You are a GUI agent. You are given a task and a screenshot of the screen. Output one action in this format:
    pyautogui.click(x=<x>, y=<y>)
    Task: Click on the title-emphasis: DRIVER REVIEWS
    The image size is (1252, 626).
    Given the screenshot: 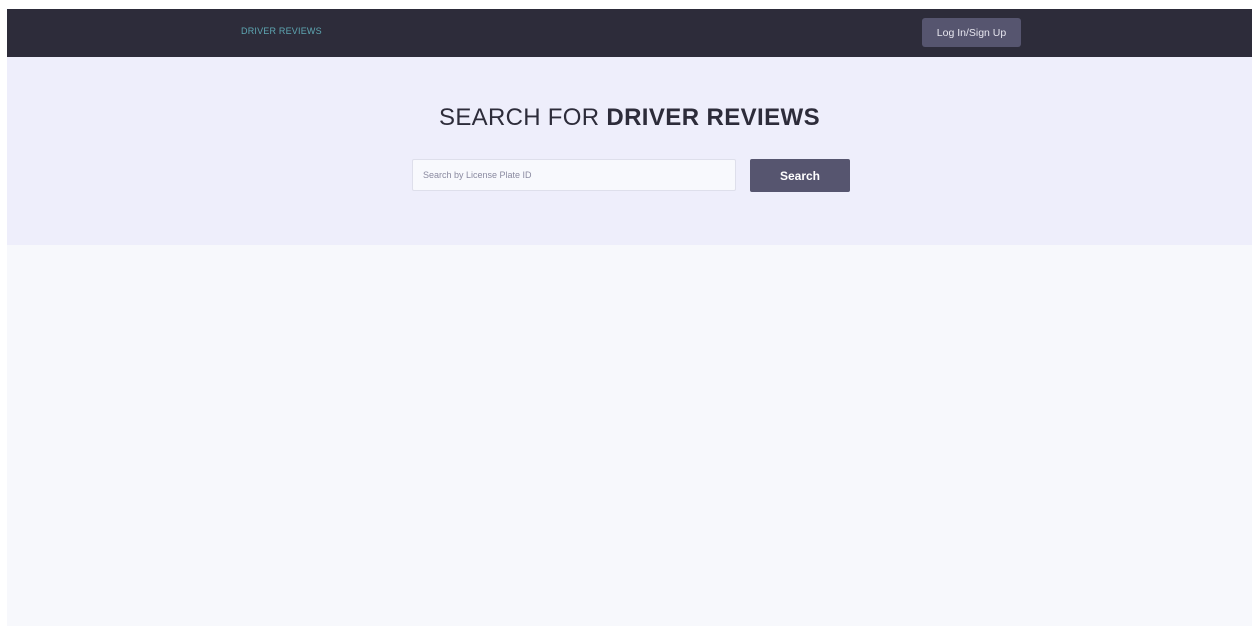 What is the action you would take?
    pyautogui.click(x=713, y=117)
    